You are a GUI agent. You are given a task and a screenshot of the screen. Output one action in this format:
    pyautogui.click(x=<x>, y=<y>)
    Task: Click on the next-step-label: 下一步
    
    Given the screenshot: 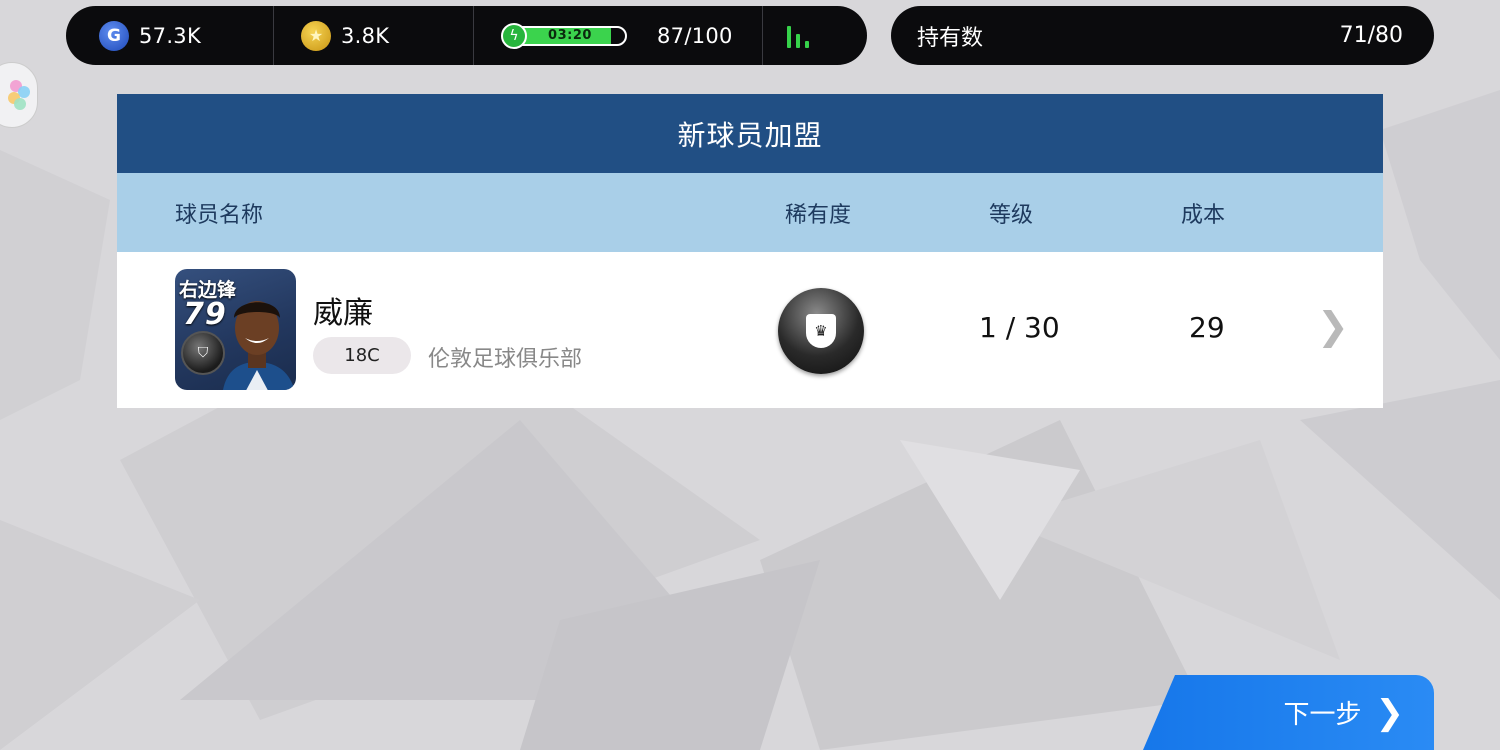 What is the action you would take?
    pyautogui.click(x=1322, y=715)
    